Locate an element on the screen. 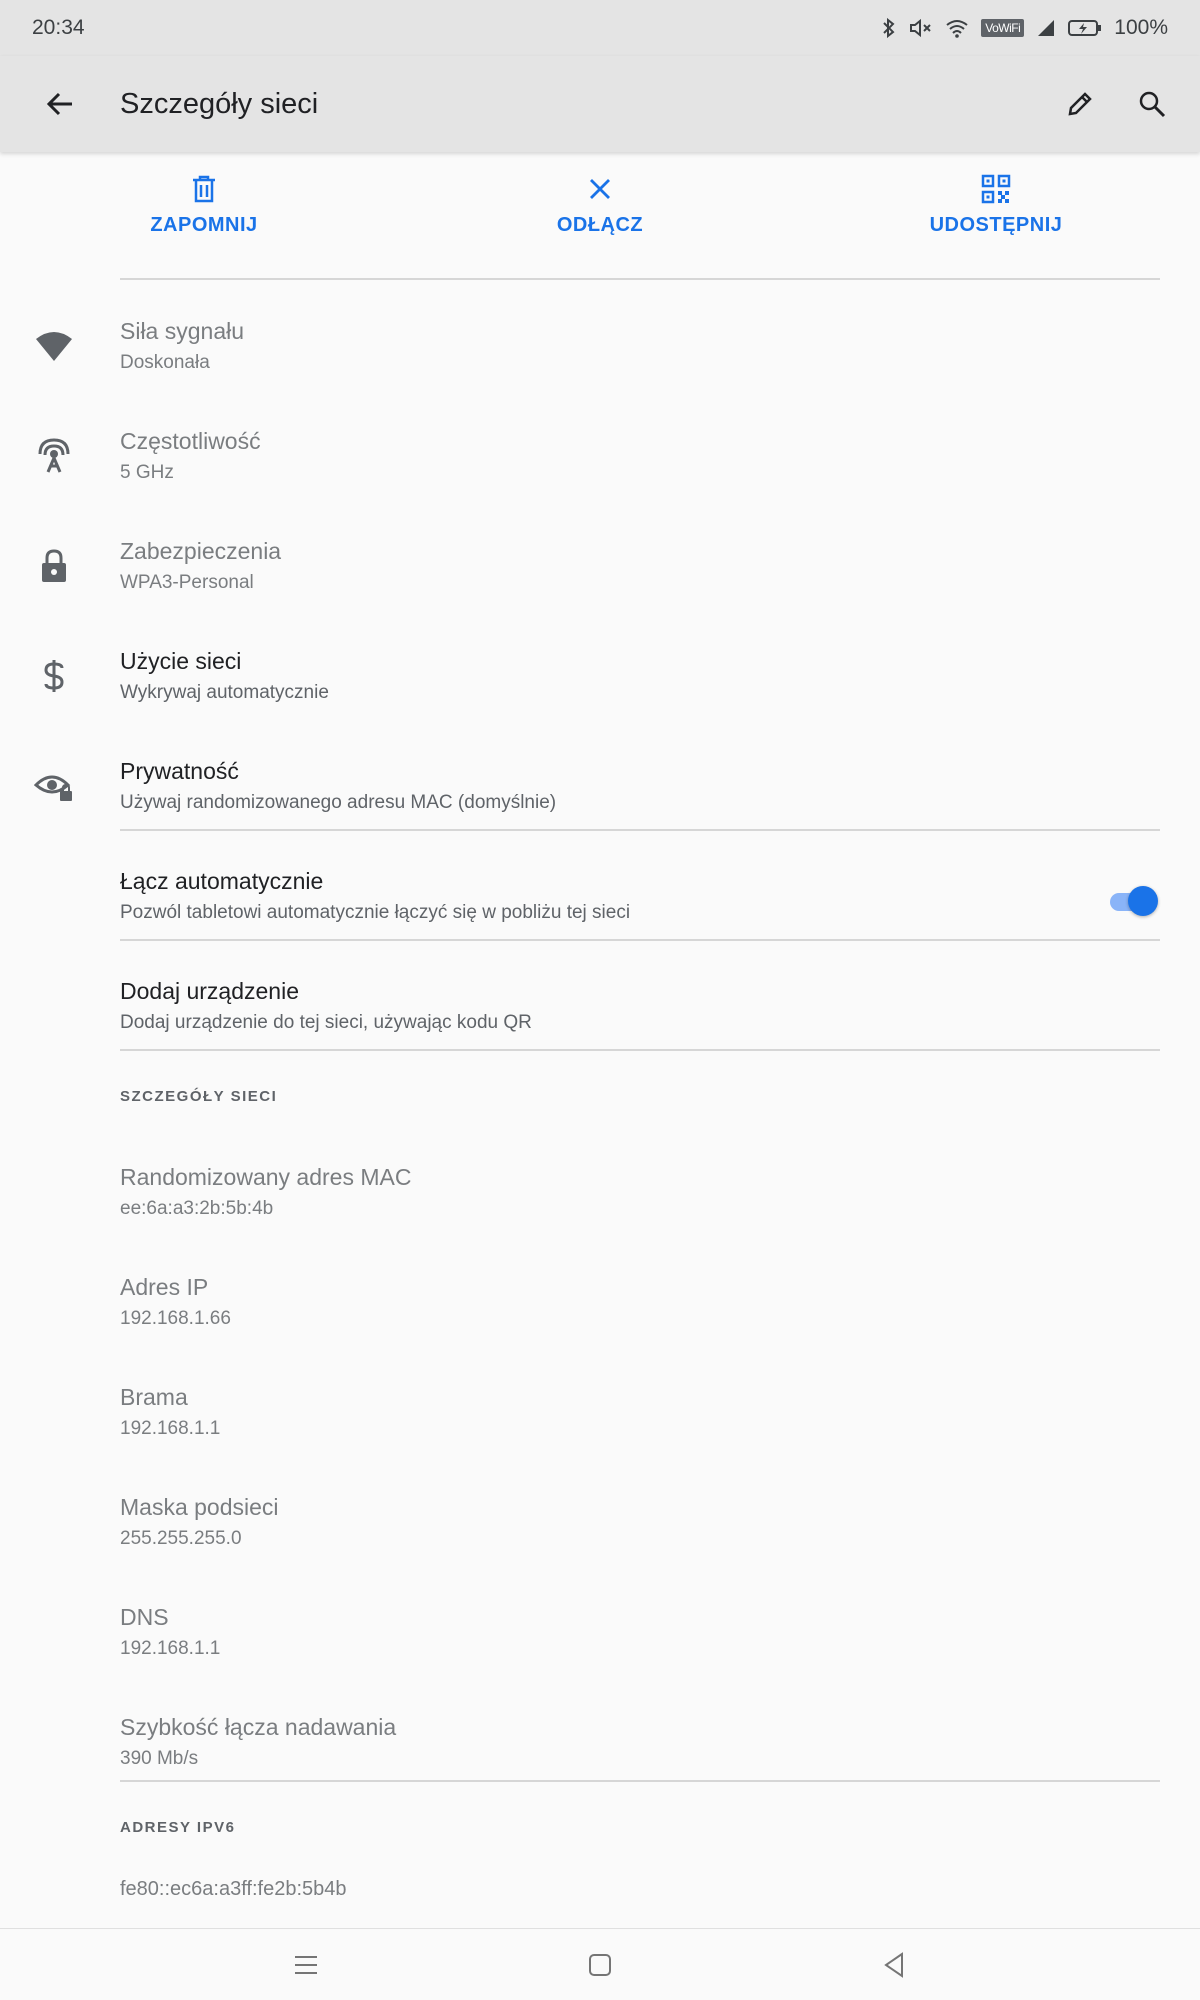  auto-connect-toggle is located at coordinates (1133, 901).